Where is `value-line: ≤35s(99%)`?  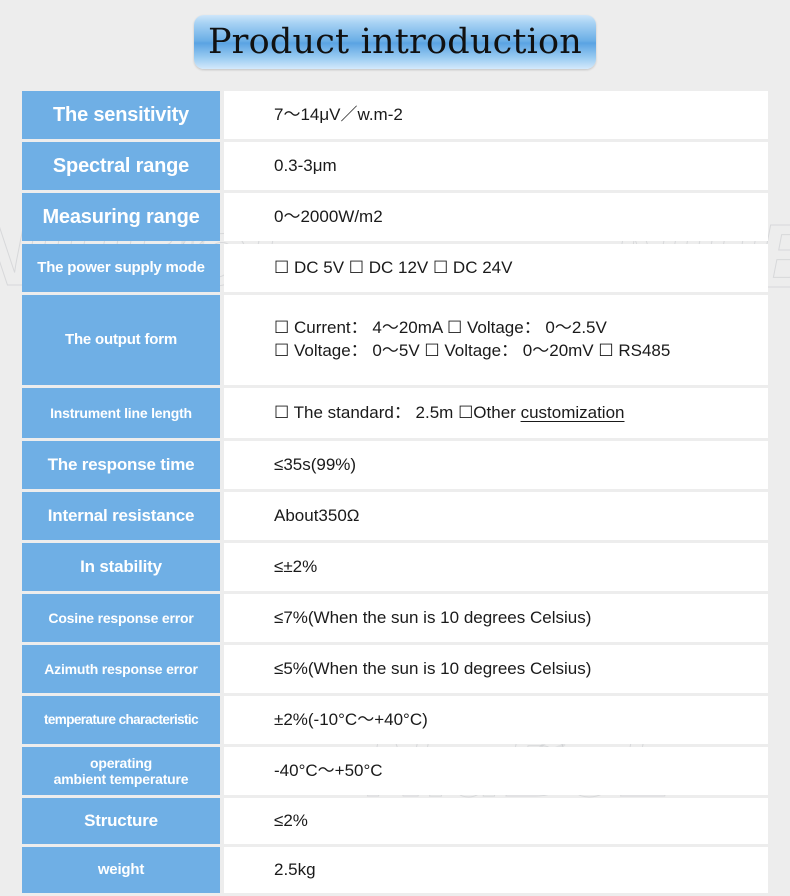 value-line: ≤35s(99%) is located at coordinates (315, 464).